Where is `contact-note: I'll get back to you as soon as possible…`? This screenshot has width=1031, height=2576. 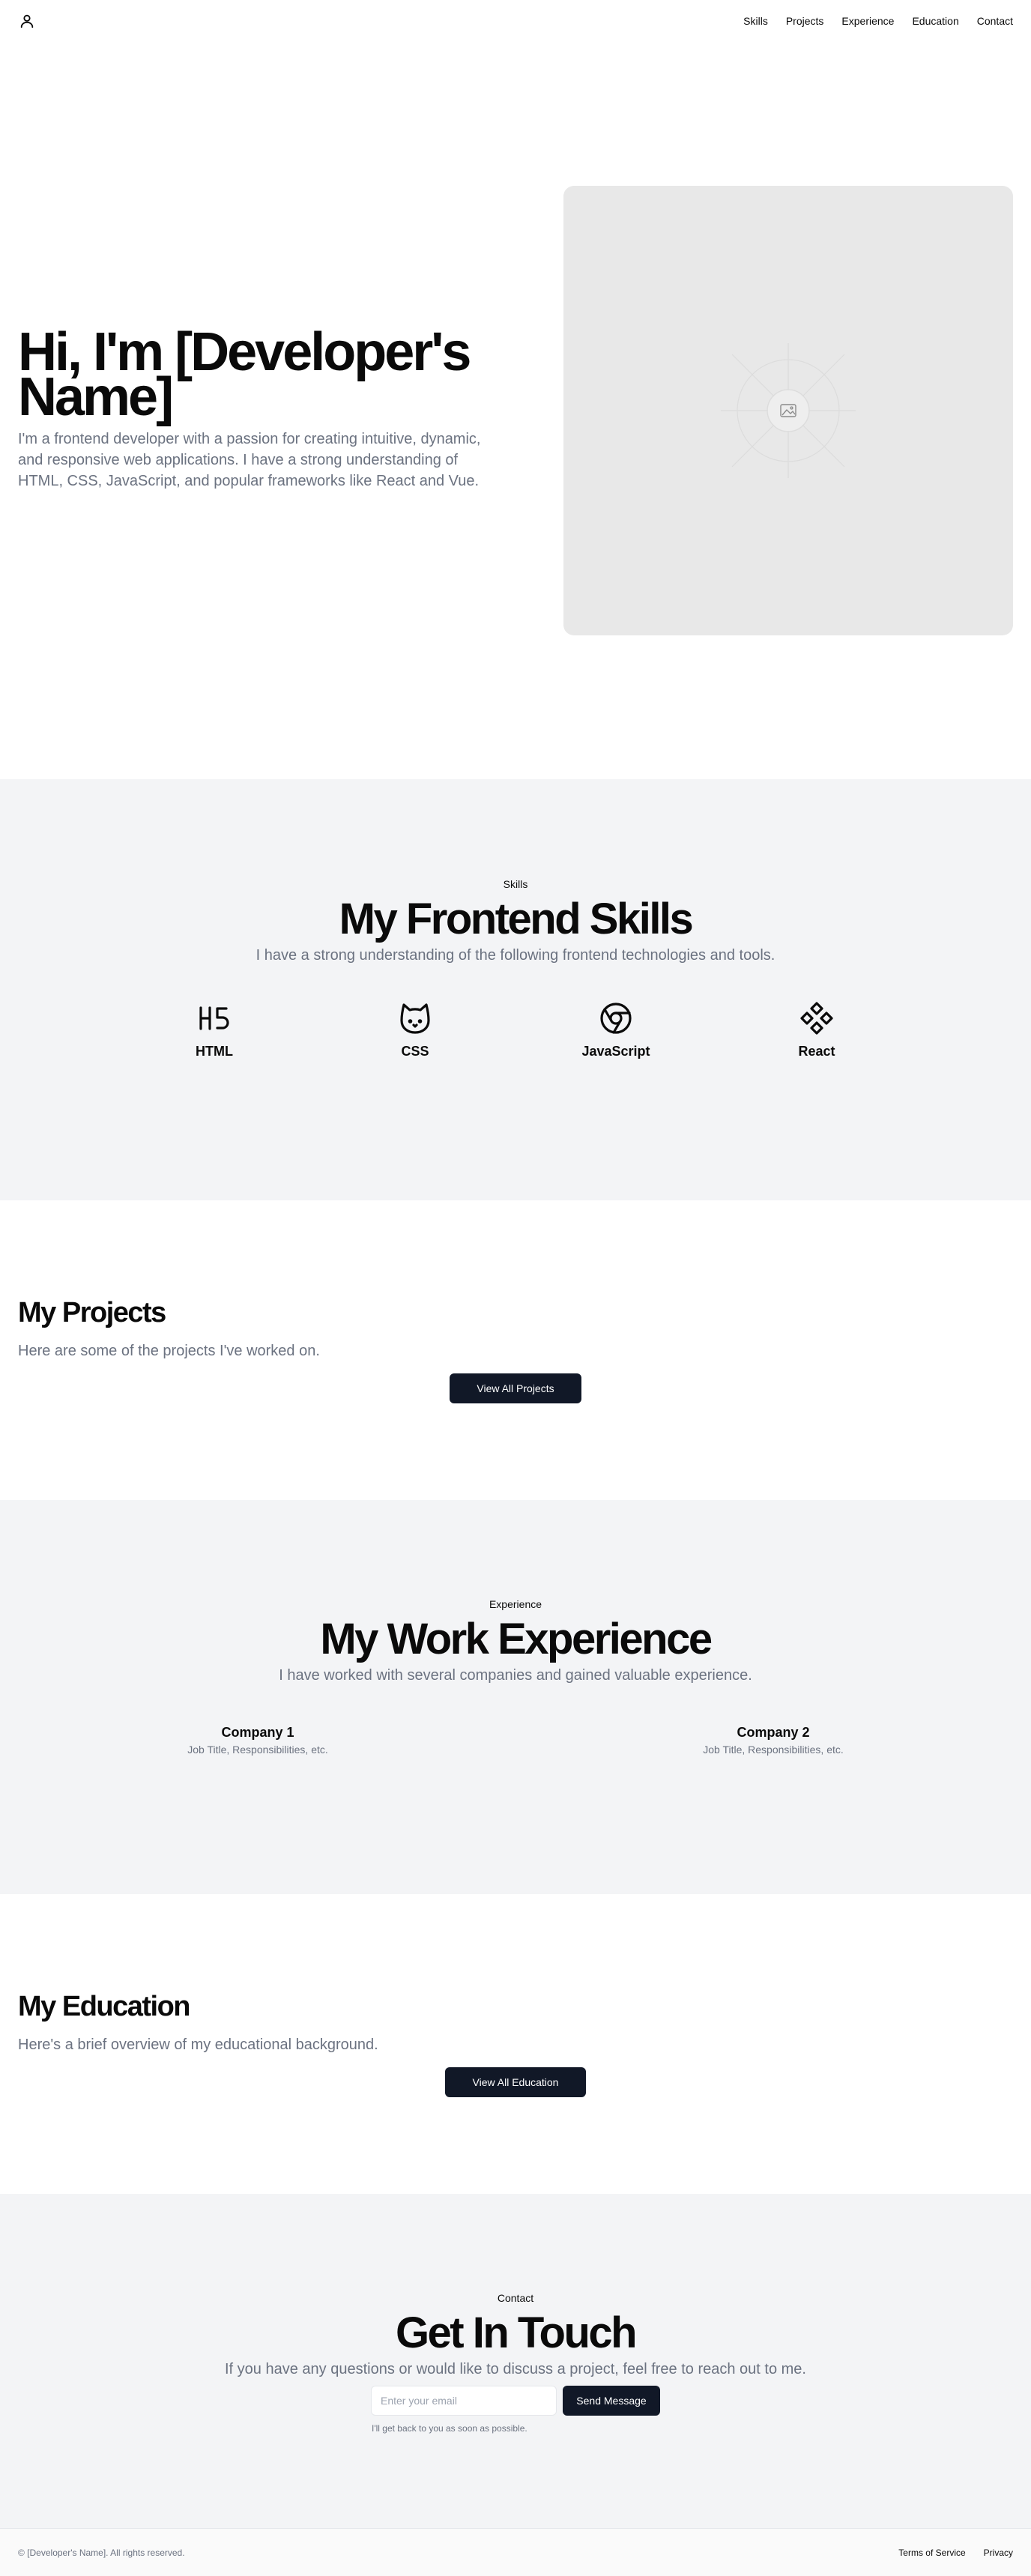 contact-note: I'll get back to you as soon as possible… is located at coordinates (450, 2428).